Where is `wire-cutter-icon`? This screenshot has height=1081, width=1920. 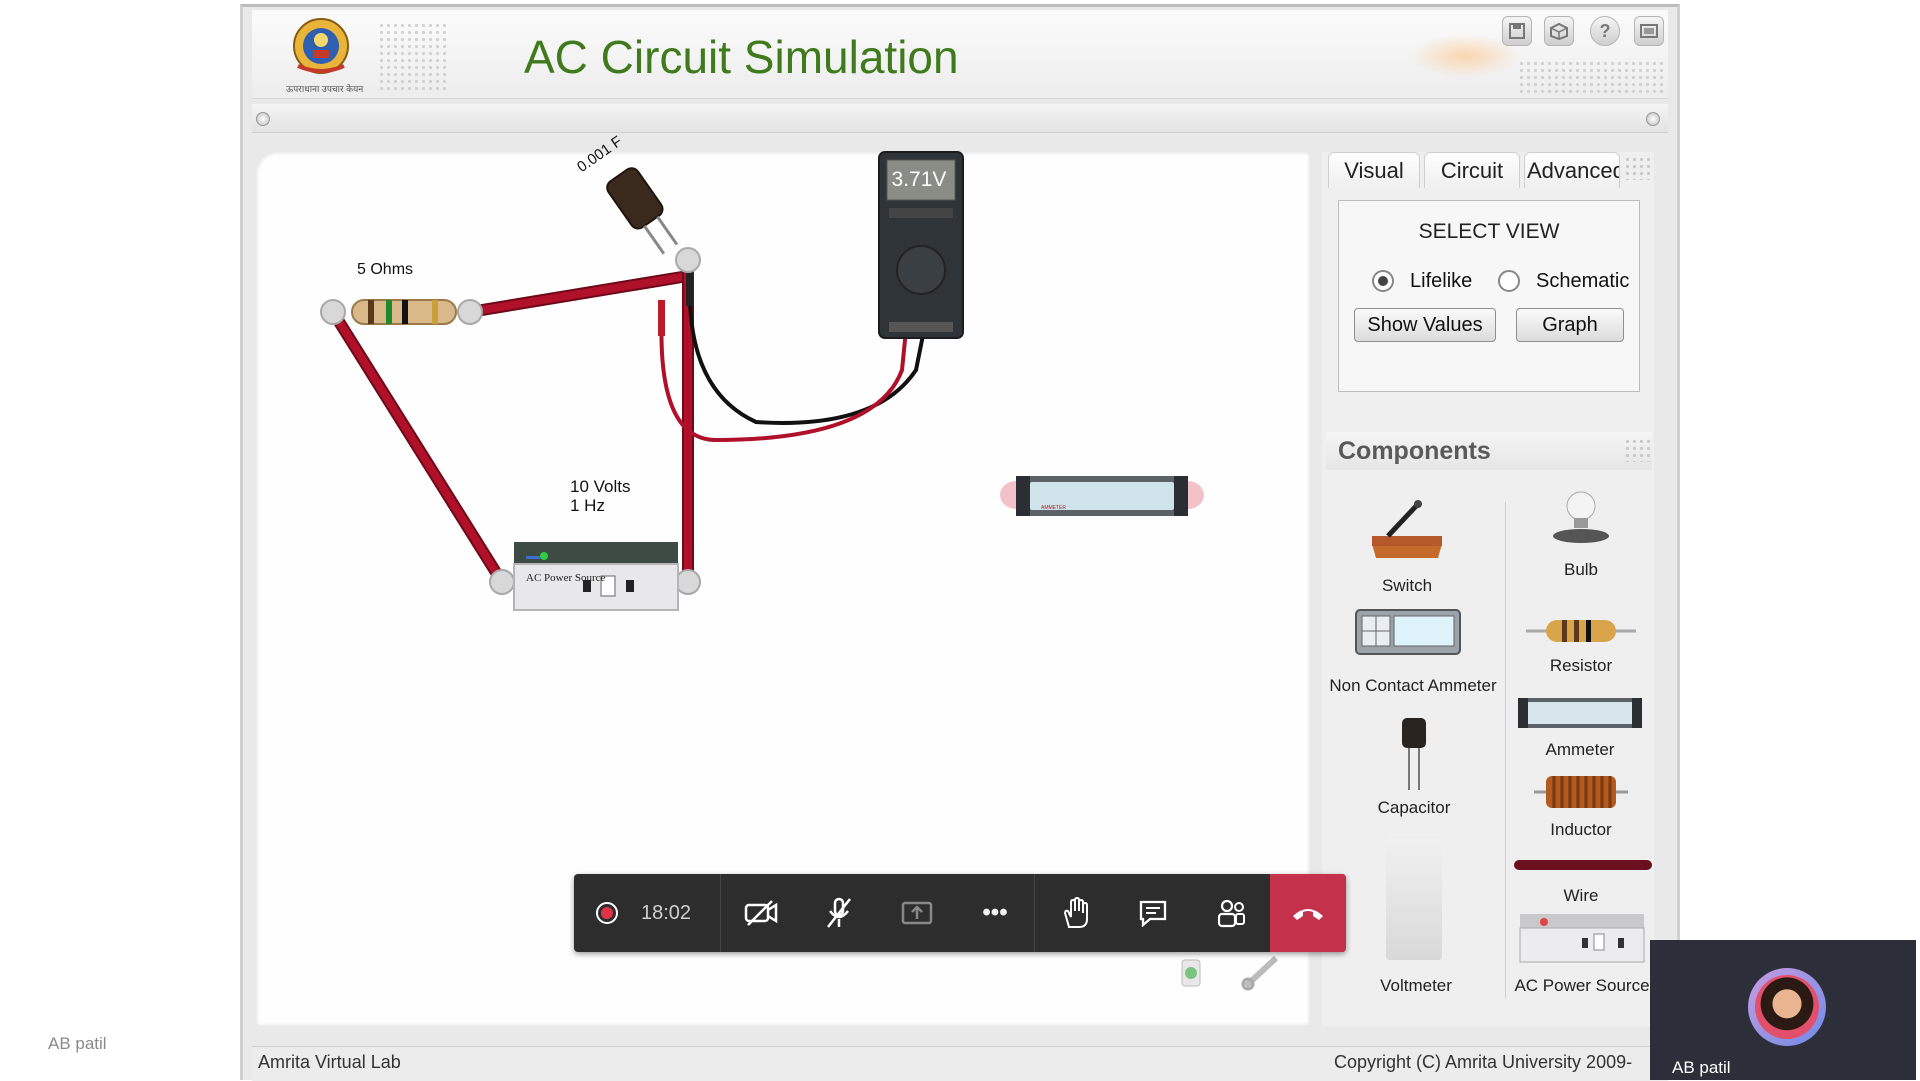
wire-cutter-icon is located at coordinates (1263, 972).